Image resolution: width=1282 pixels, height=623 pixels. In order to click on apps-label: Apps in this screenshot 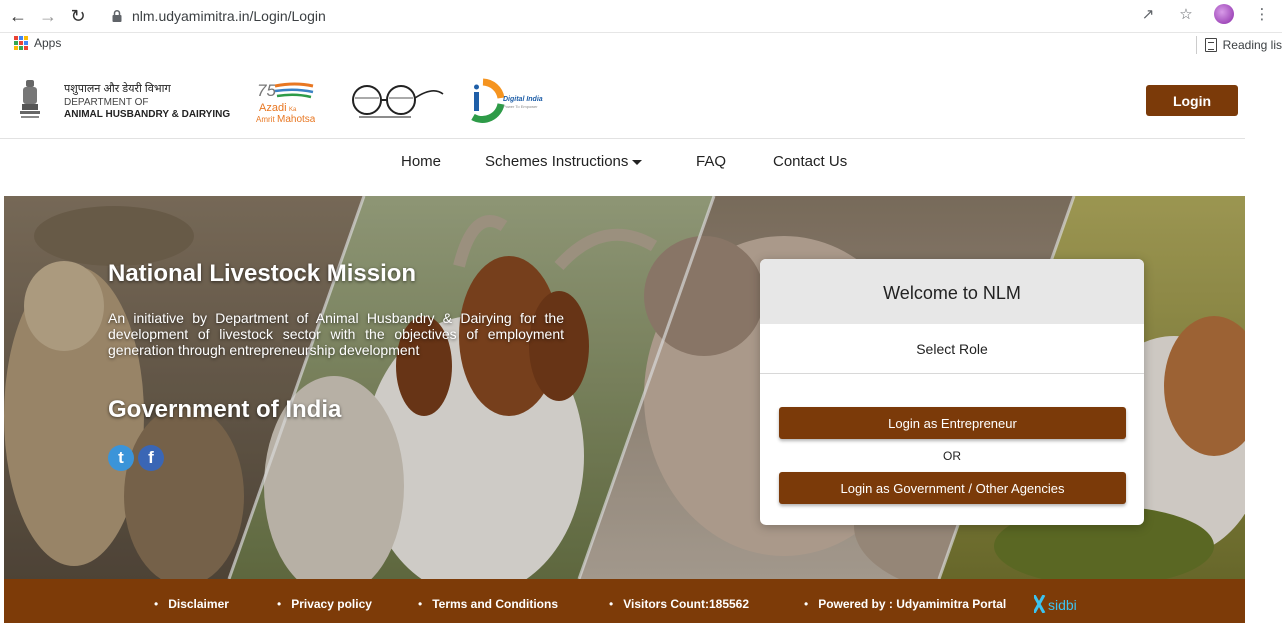, I will do `click(48, 43)`.